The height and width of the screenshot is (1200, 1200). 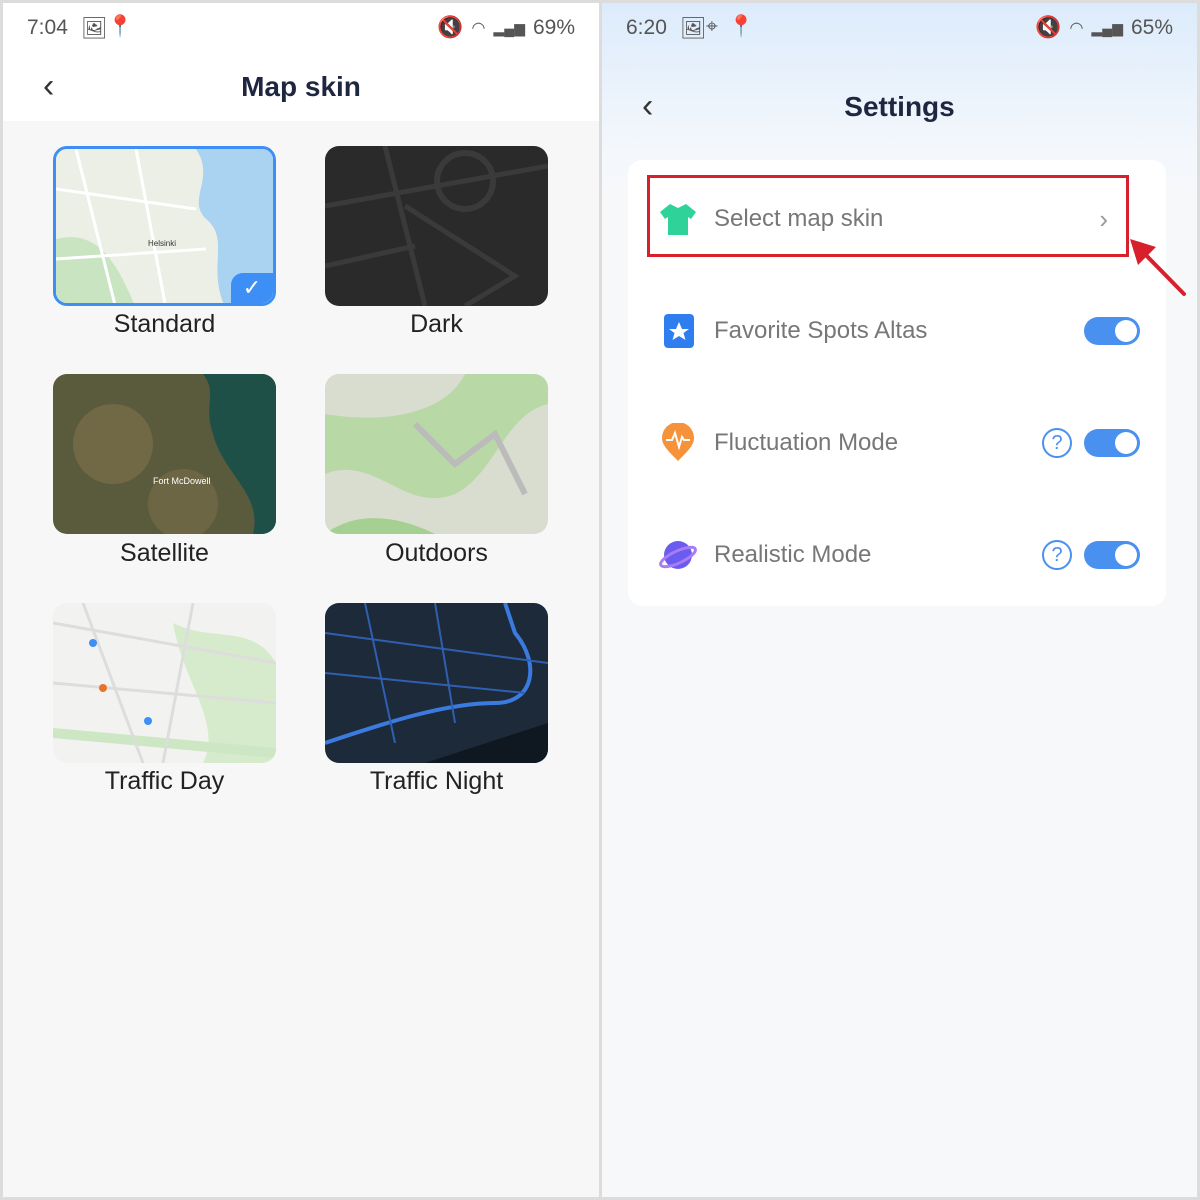 What do you see at coordinates (888, 216) in the screenshot?
I see `highlight-box` at bounding box center [888, 216].